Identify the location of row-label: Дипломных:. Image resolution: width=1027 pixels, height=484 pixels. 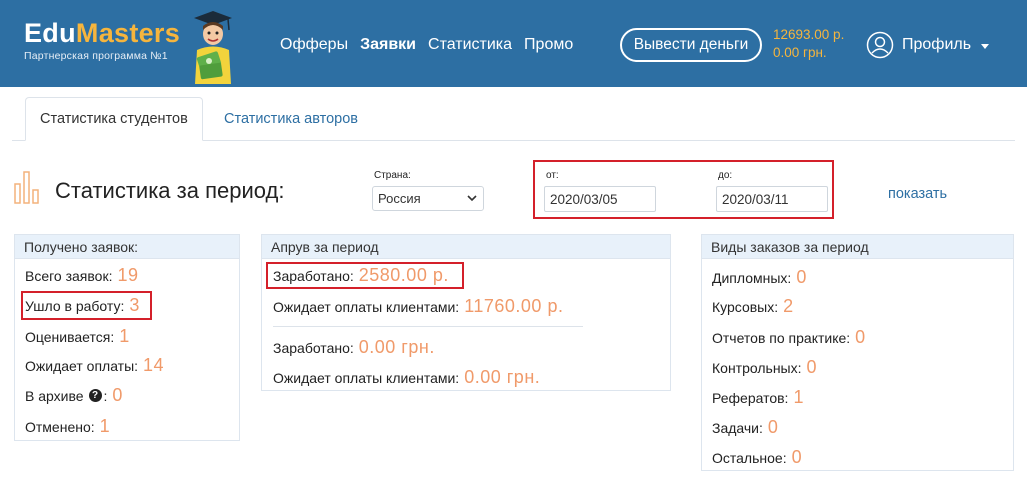
(752, 278).